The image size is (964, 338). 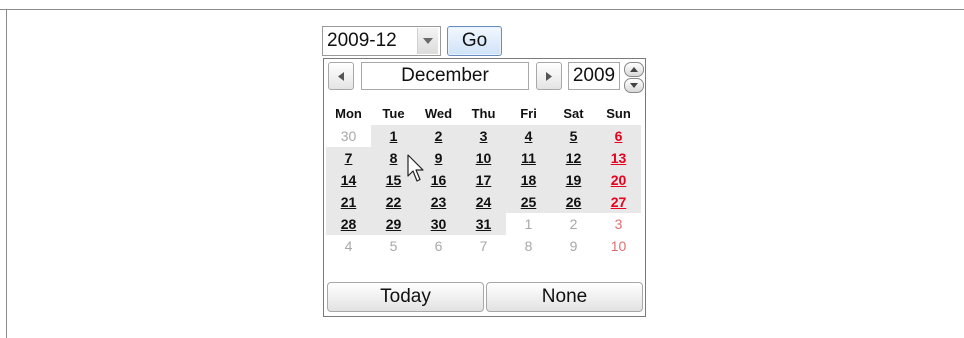 I want to click on day-cell: 7, so click(x=348, y=158).